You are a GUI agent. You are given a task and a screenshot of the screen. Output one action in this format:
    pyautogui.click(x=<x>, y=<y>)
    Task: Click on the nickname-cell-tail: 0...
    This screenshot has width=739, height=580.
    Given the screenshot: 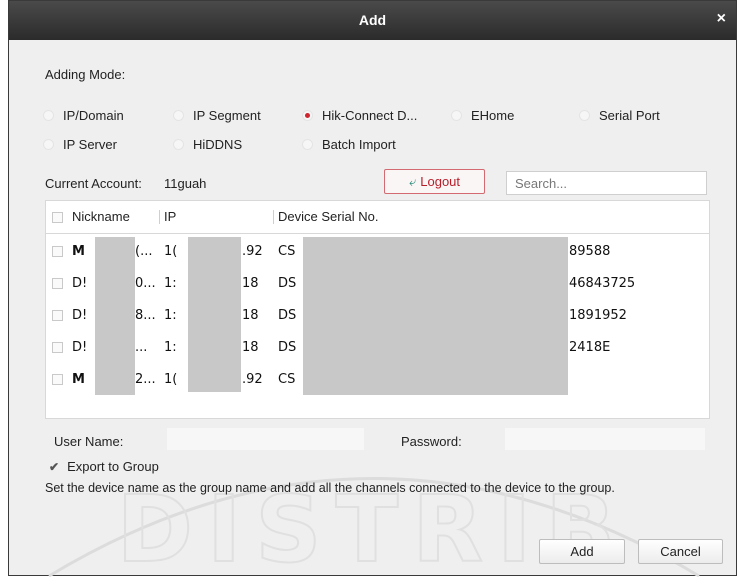 What is the action you would take?
    pyautogui.click(x=145, y=283)
    